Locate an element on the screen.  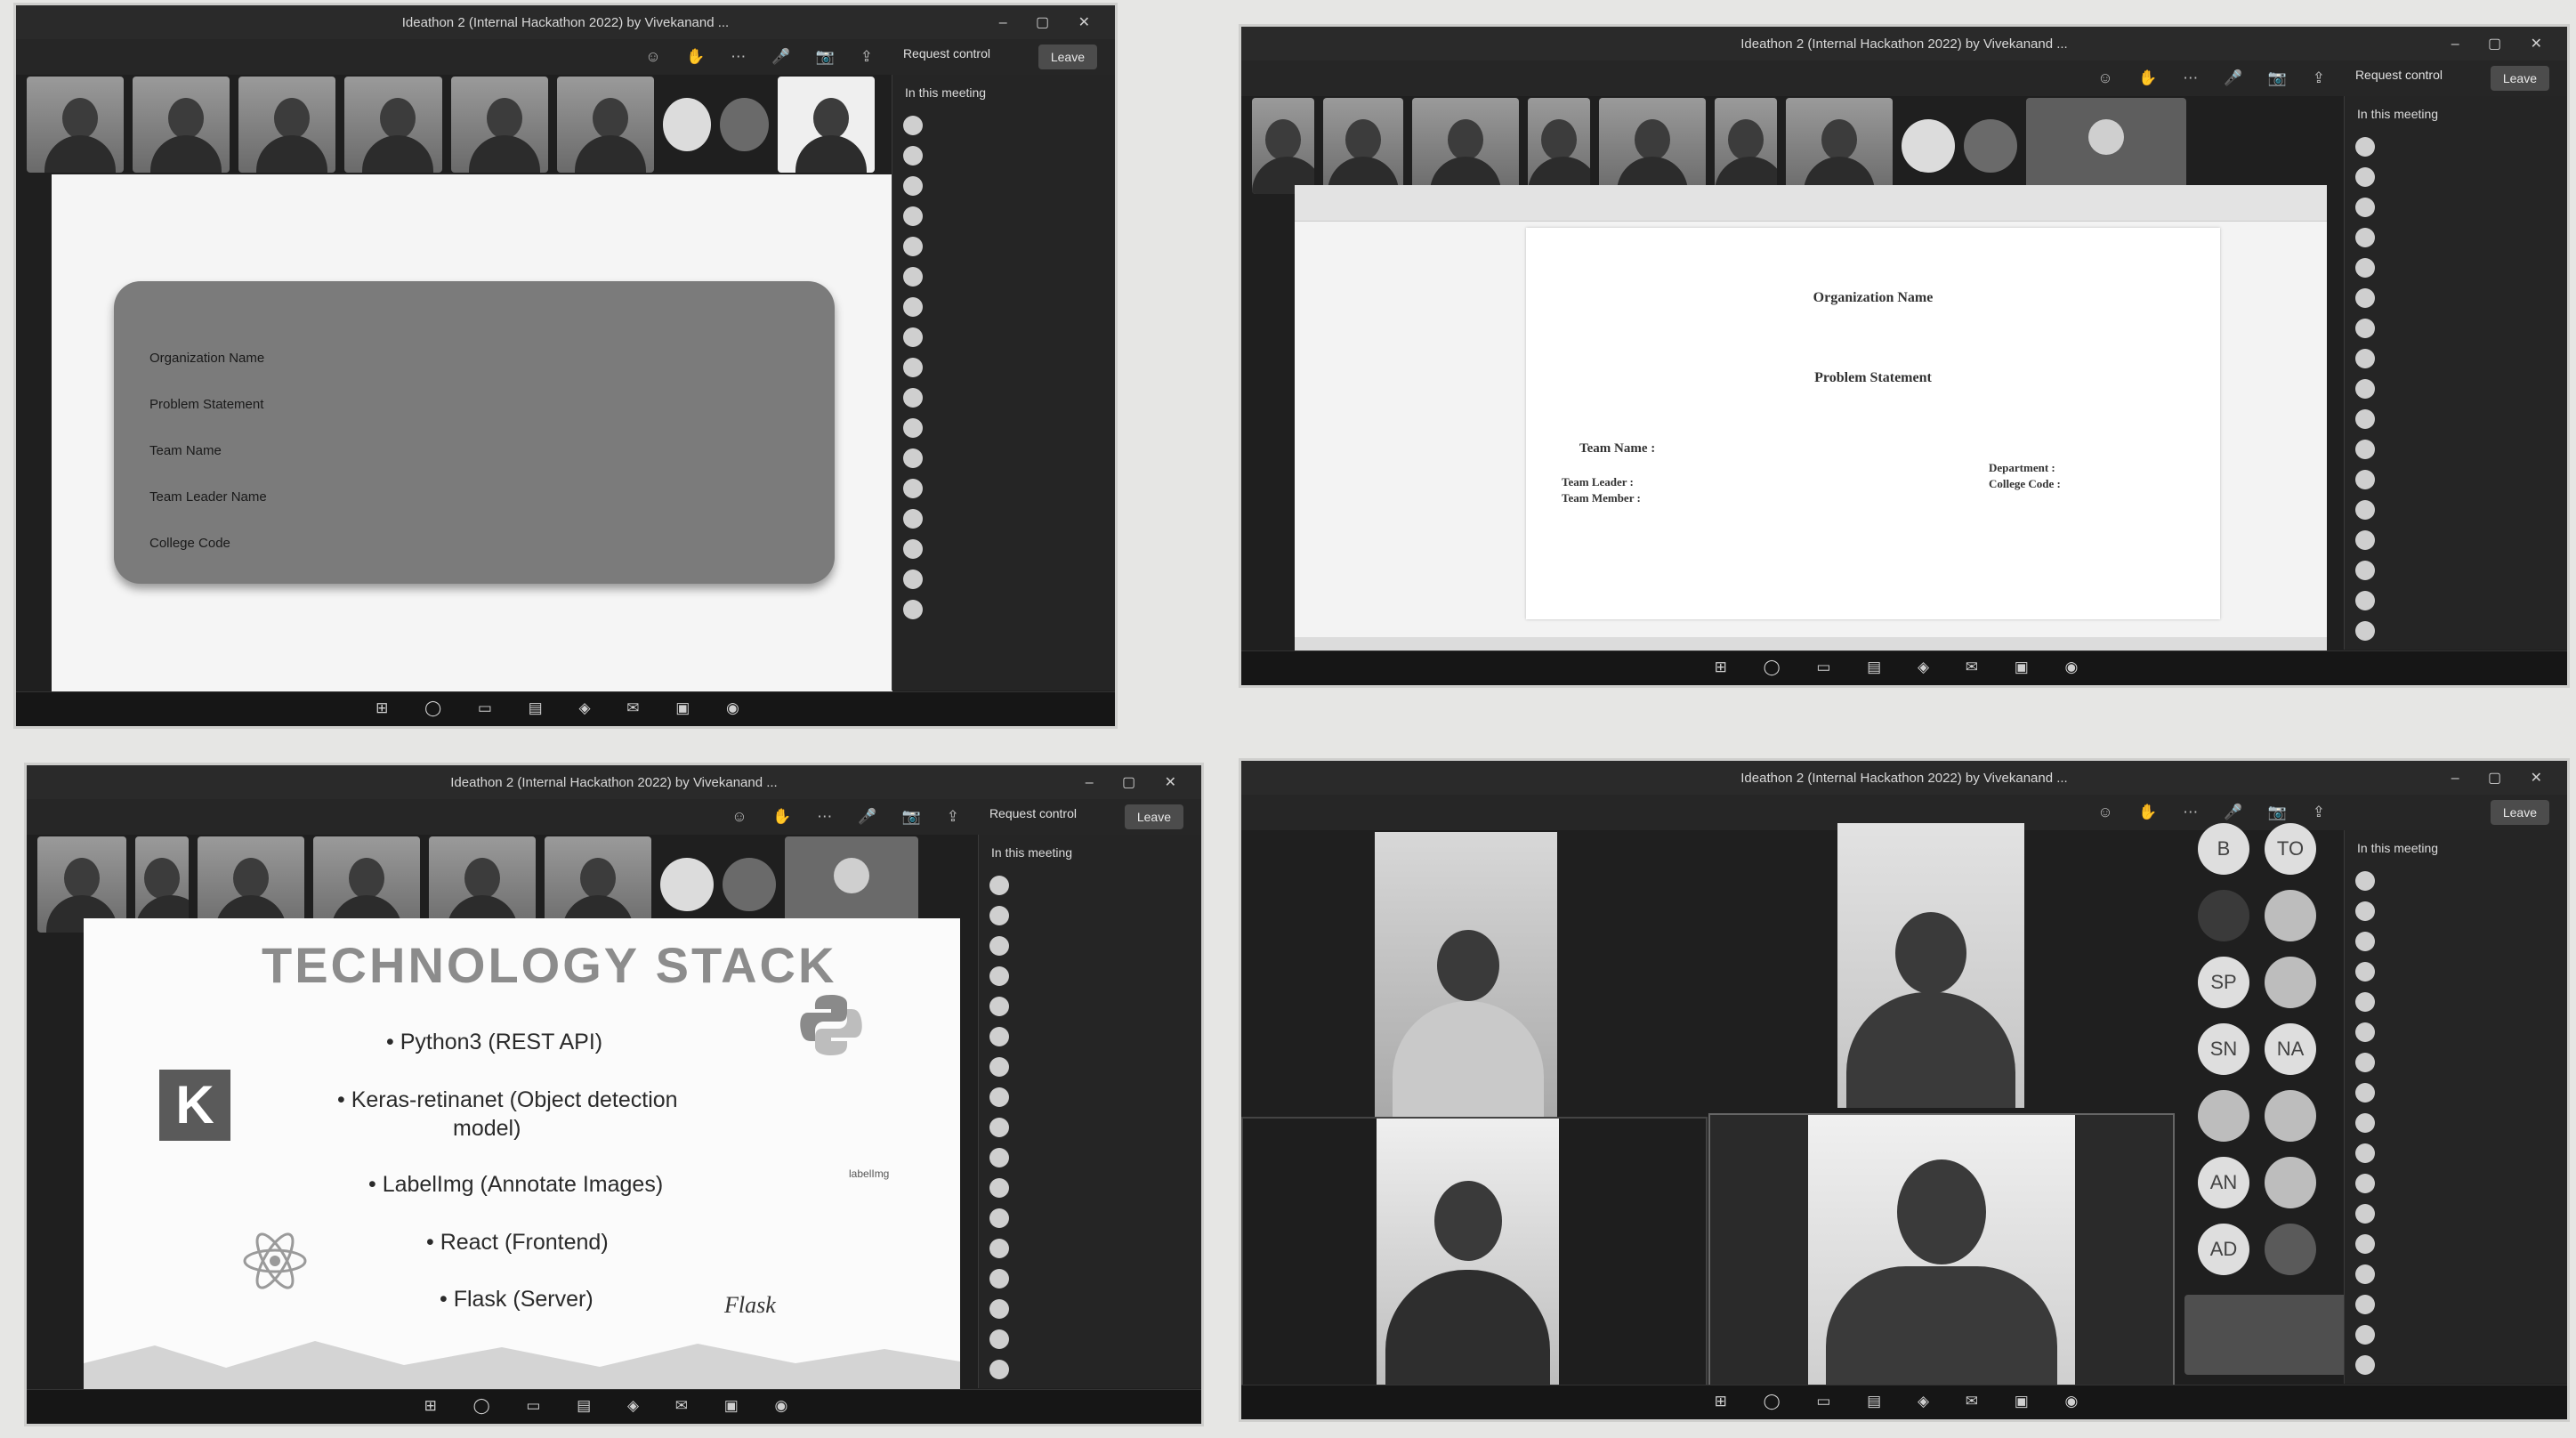
self-view is located at coordinates (2266, 1335).